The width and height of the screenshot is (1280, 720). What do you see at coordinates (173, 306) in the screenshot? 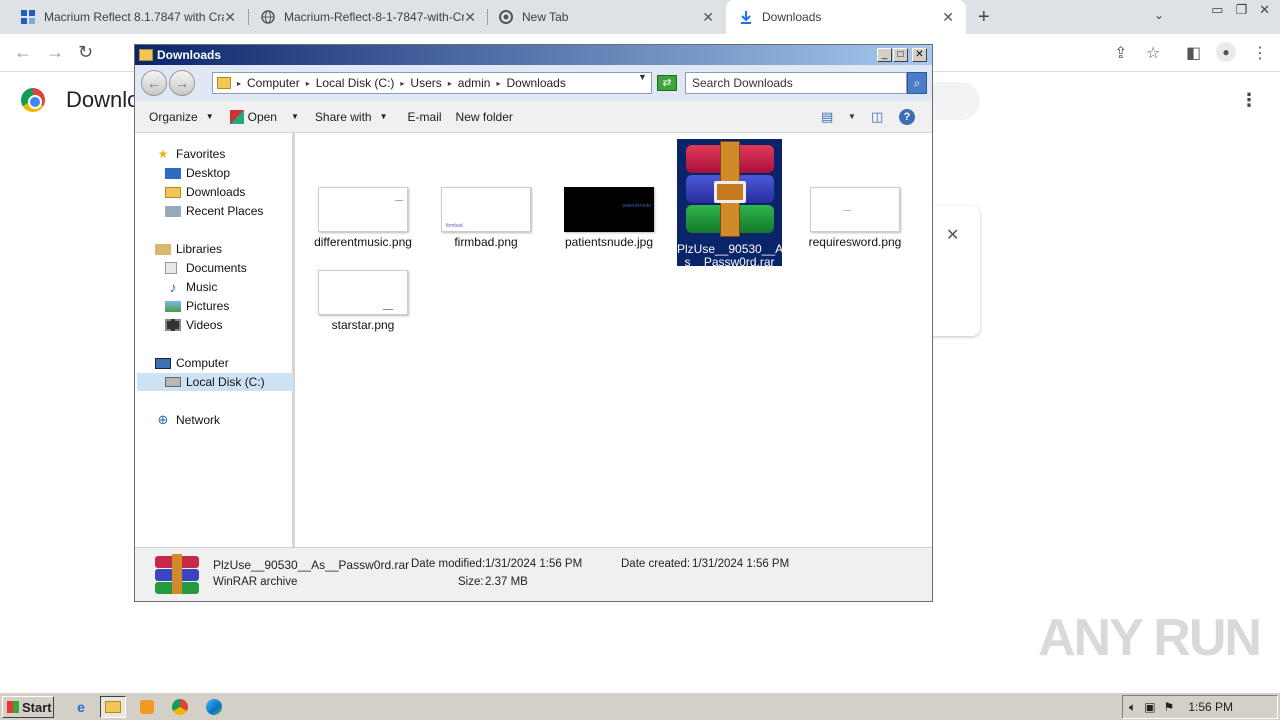
I see `pictures-icon` at bounding box center [173, 306].